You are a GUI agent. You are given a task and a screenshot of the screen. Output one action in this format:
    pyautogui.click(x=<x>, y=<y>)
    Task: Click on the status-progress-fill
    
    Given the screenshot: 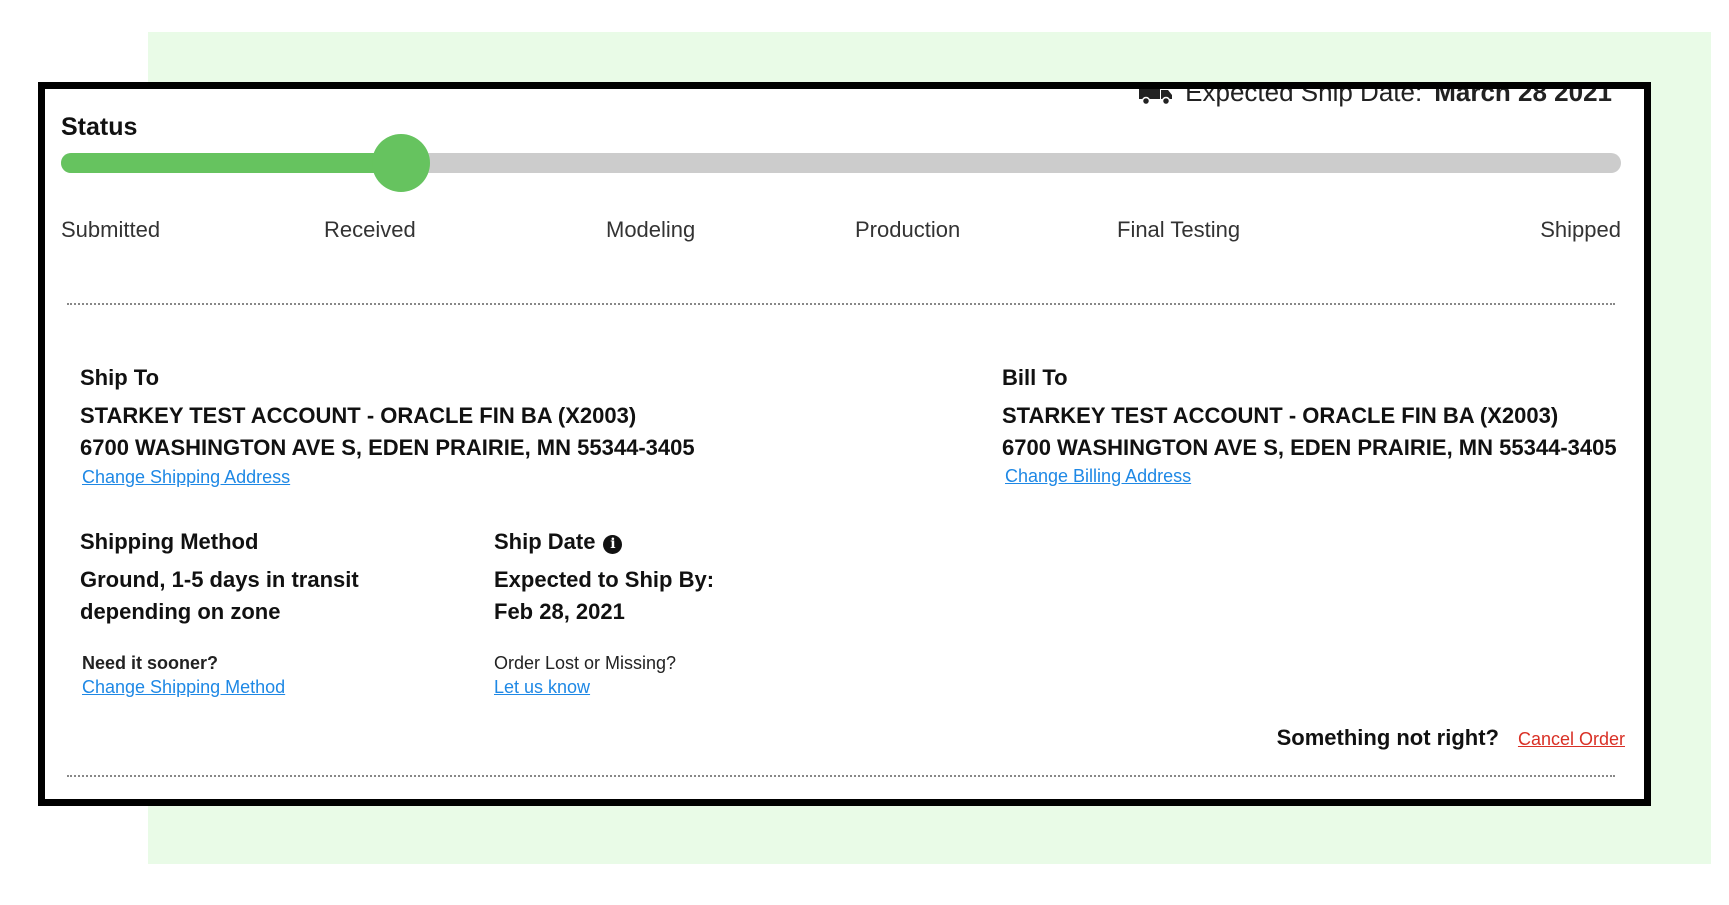 What is the action you would take?
    pyautogui.click(x=231, y=163)
    